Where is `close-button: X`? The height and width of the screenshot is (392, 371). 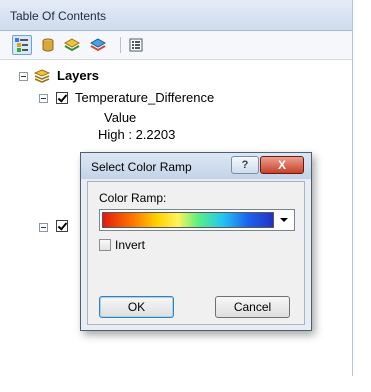
close-button: X is located at coordinates (282, 165).